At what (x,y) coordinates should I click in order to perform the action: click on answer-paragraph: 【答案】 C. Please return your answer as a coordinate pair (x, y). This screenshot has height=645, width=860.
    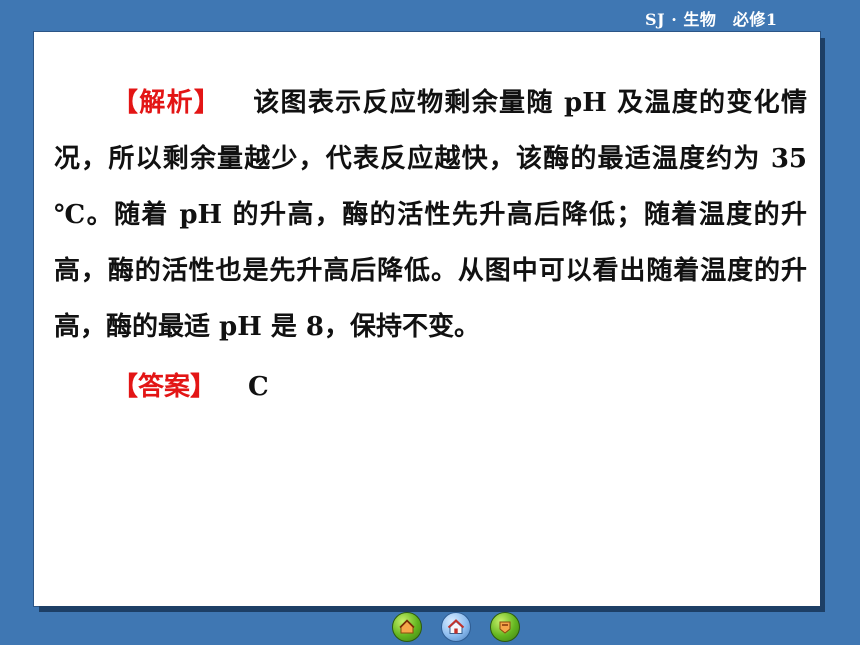
    Looking at the image, I should click on (430, 387).